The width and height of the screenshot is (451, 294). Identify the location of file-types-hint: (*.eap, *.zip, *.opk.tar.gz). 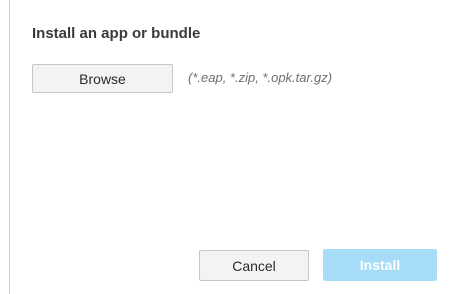
(260, 77).